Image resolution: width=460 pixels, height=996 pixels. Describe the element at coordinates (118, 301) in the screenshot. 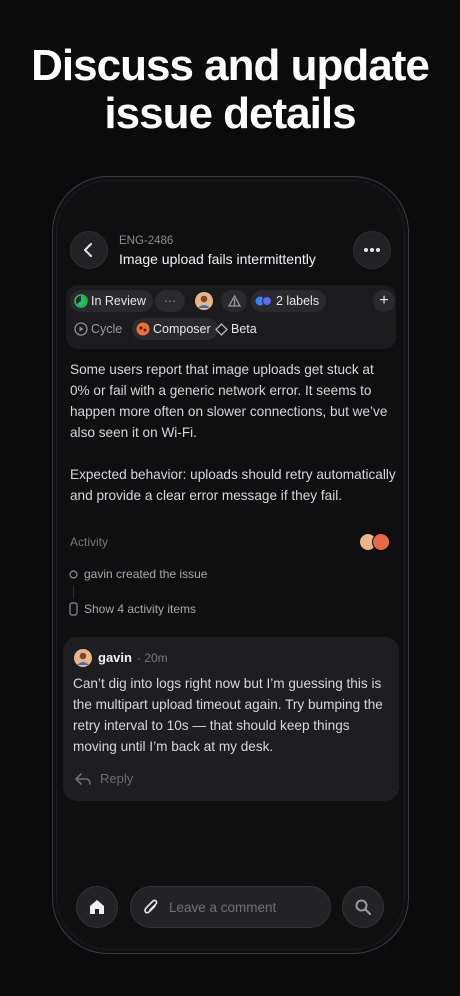

I see `status-label: In Review` at that location.